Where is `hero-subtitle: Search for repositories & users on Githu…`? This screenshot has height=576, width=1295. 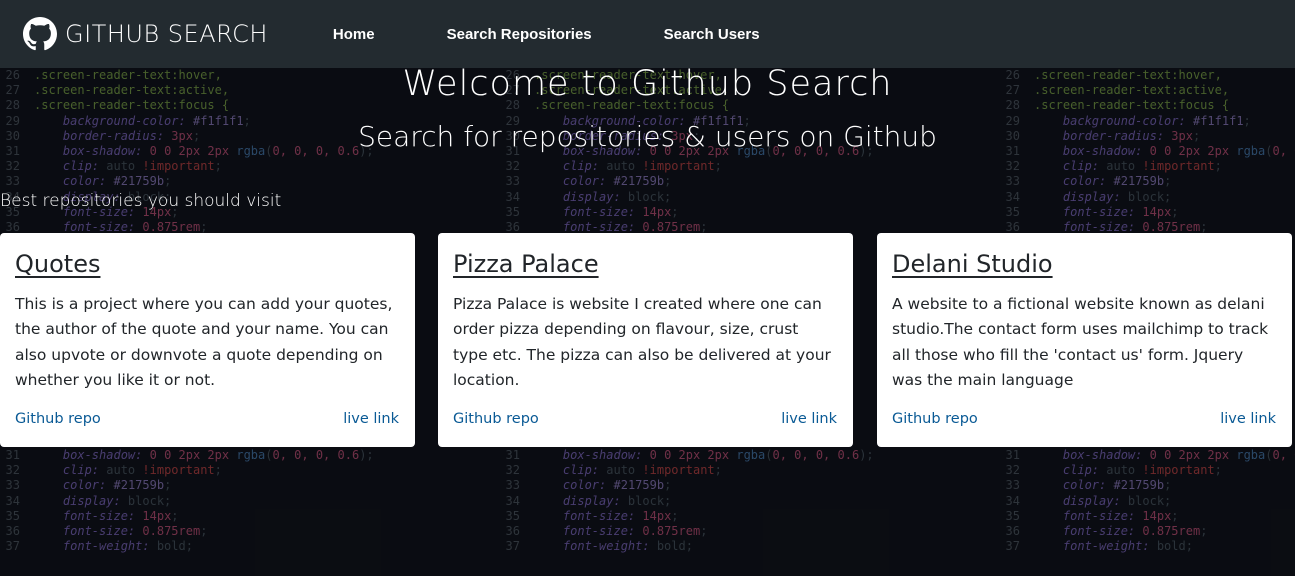
hero-subtitle: Search for repositories & users on Githu… is located at coordinates (647, 136).